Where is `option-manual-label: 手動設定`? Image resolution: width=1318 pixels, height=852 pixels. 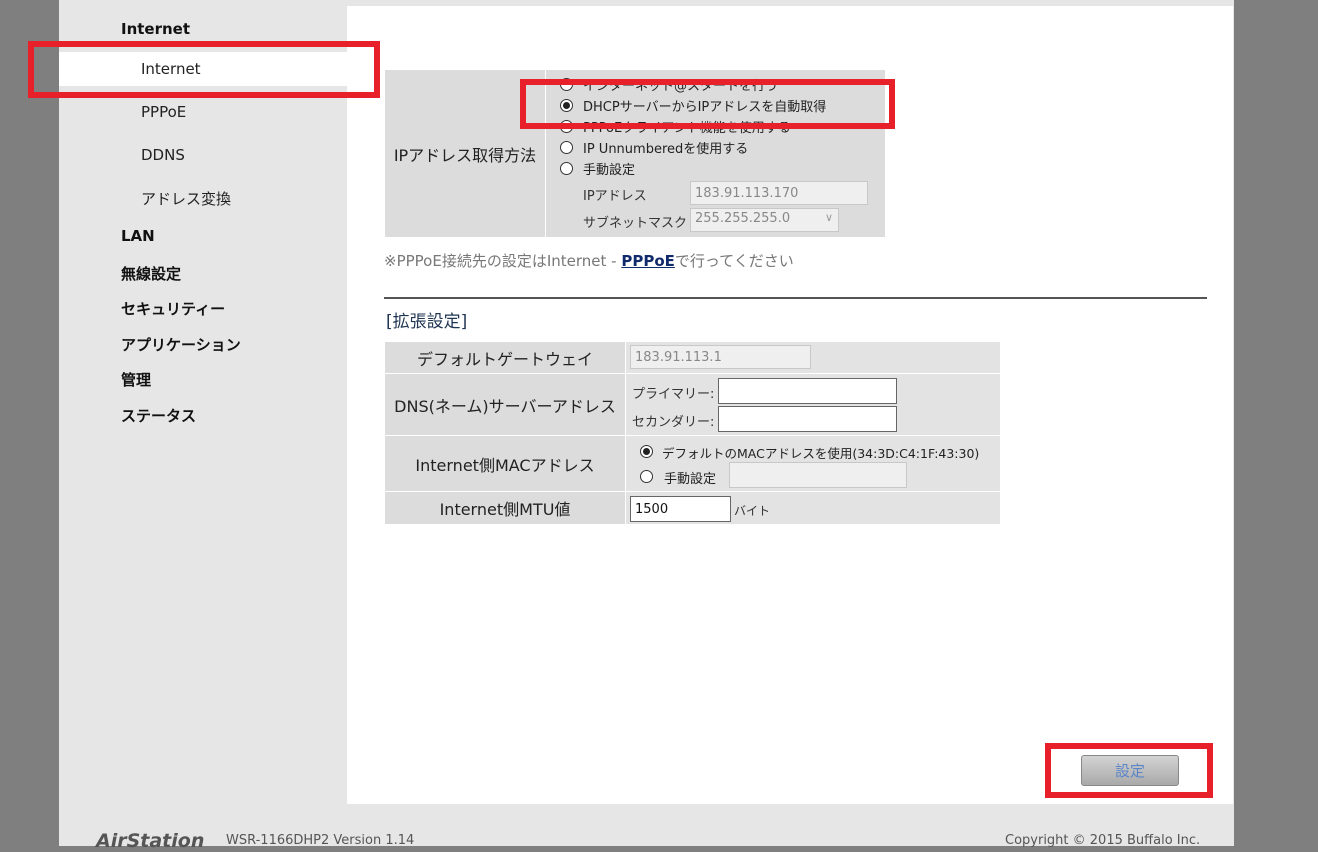
option-manual-label: 手動設定 is located at coordinates (609, 170).